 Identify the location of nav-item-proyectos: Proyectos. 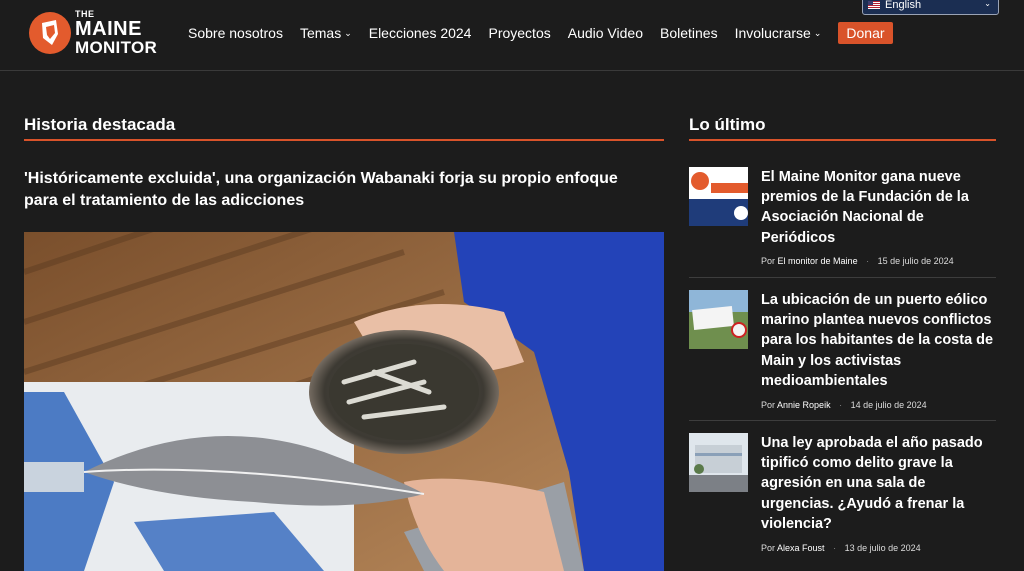
(519, 33).